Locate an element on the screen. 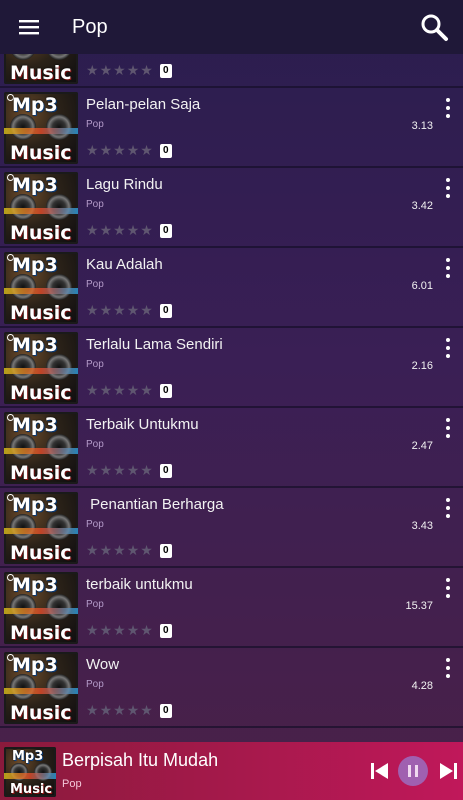 The height and width of the screenshot is (800, 463). now-playing-bar: Mp3 Music Berpisah Itu Mudah Pop is located at coordinates (231, 771).